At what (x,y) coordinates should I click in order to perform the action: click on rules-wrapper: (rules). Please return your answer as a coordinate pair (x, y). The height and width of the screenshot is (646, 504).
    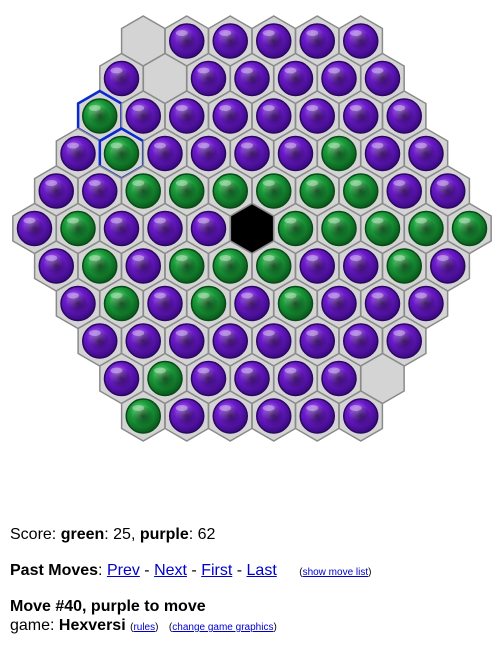
    Looking at the image, I should click on (144, 627).